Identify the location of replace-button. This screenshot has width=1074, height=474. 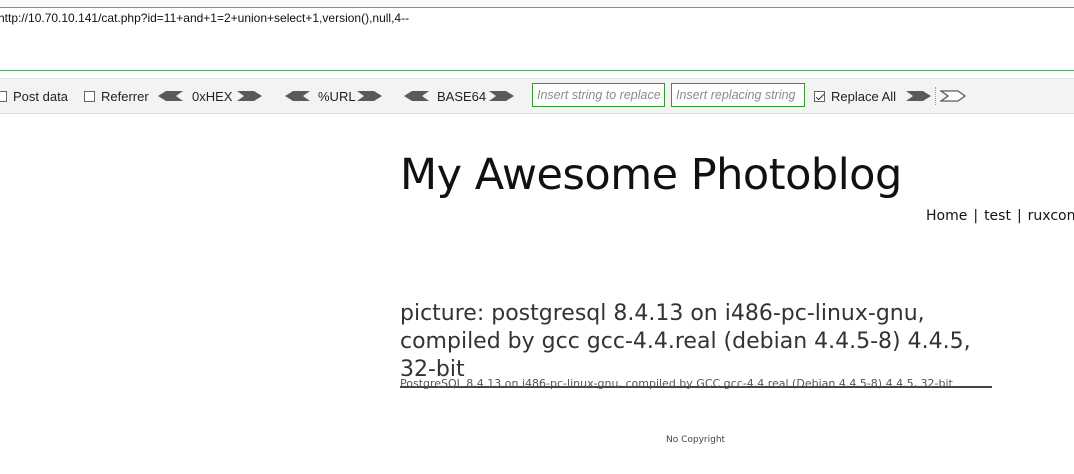
(918, 96).